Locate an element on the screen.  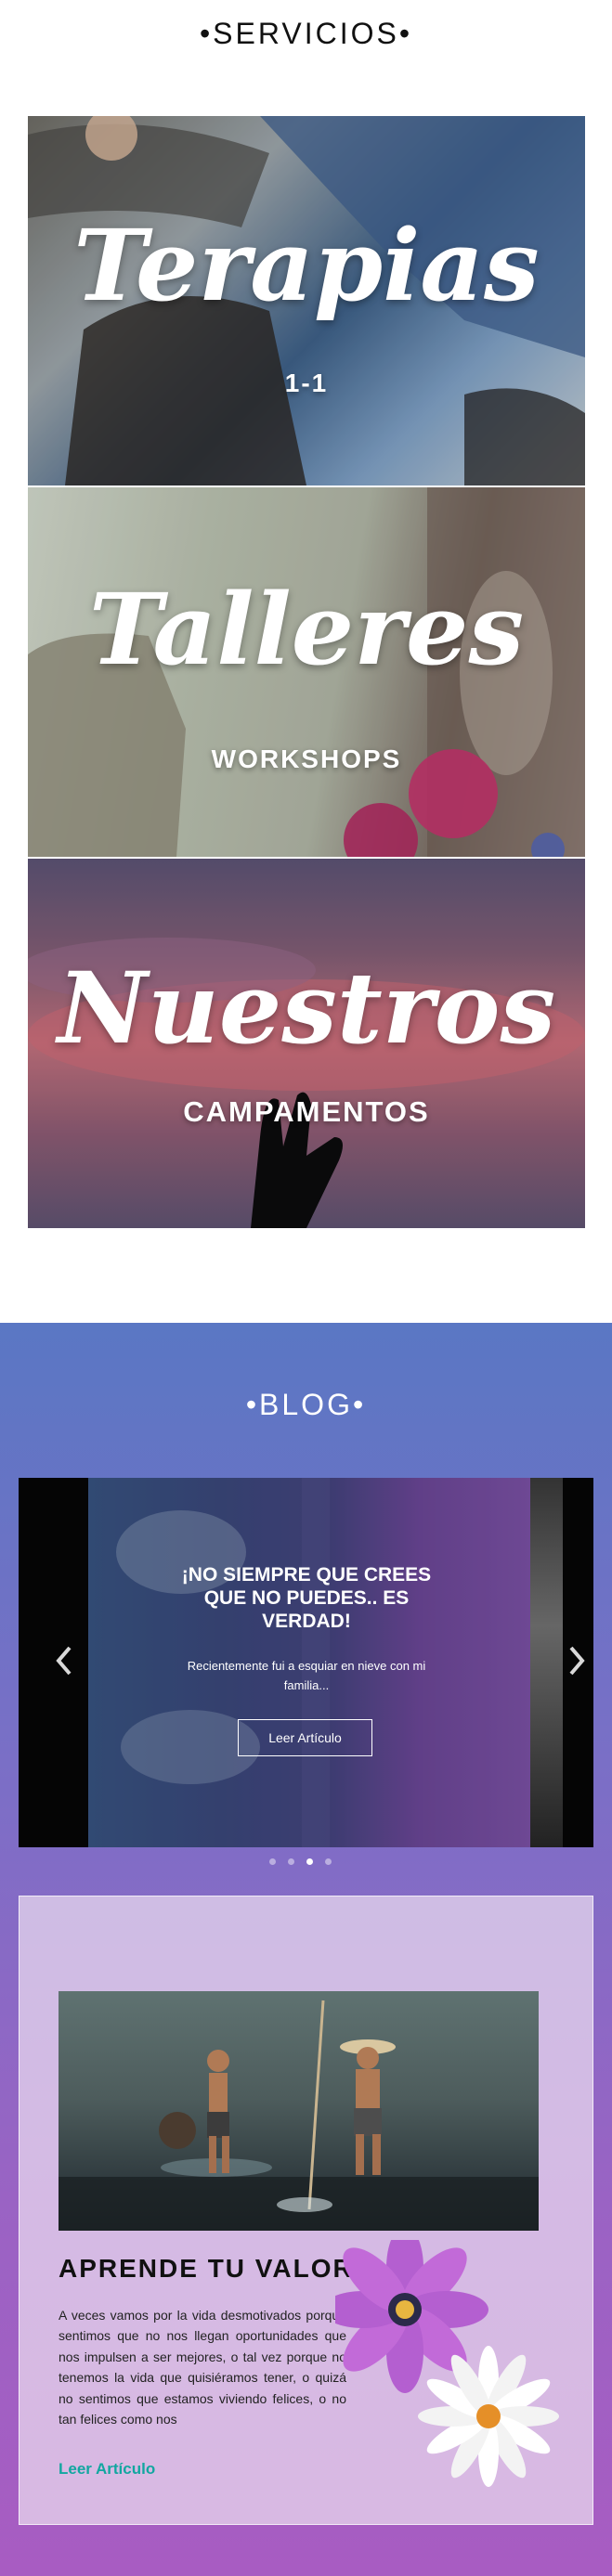
service-subtitle: CAMPAMENTOS is located at coordinates (306, 1111).